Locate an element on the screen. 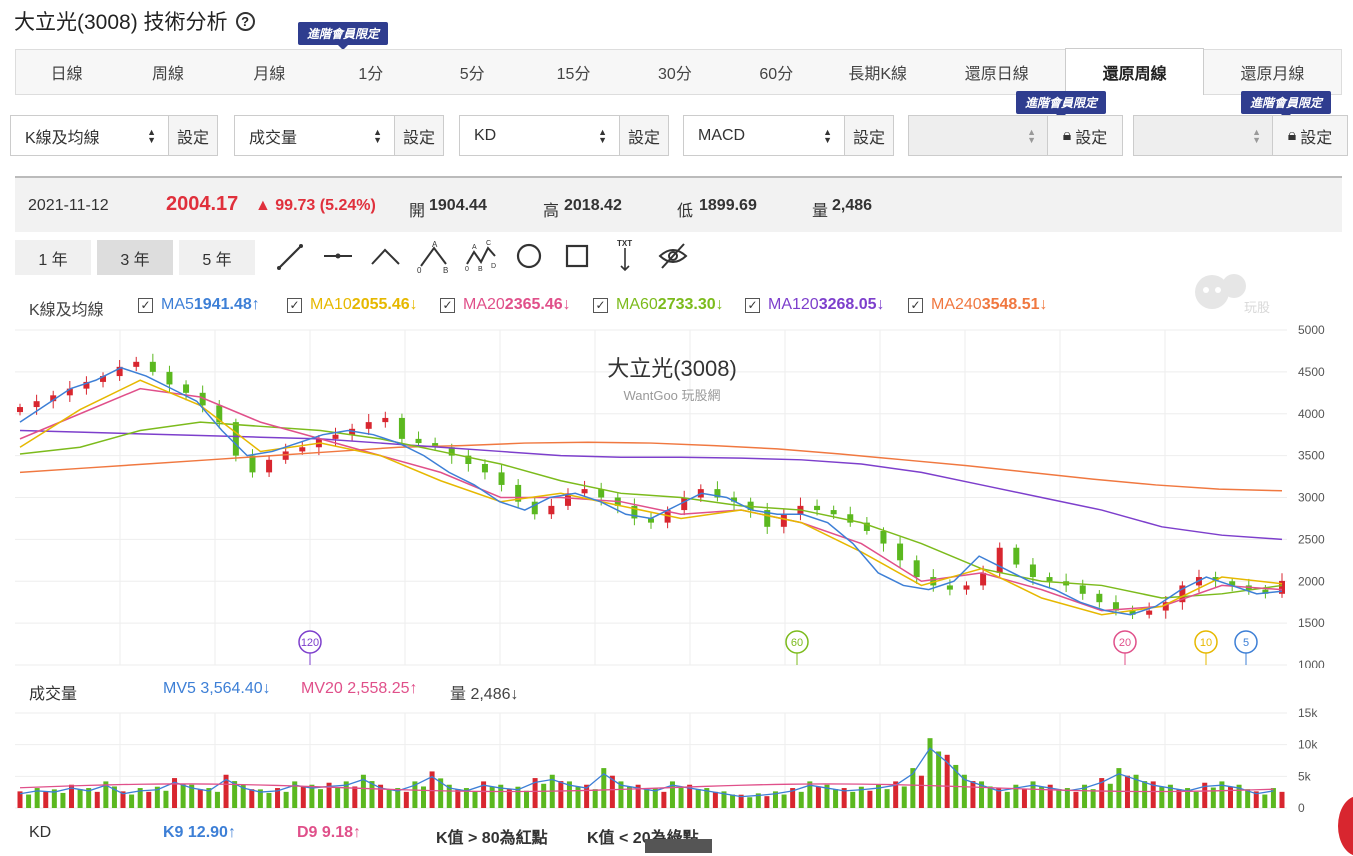 The width and height of the screenshot is (1353, 856). tab-6: 30分 is located at coordinates (674, 72).